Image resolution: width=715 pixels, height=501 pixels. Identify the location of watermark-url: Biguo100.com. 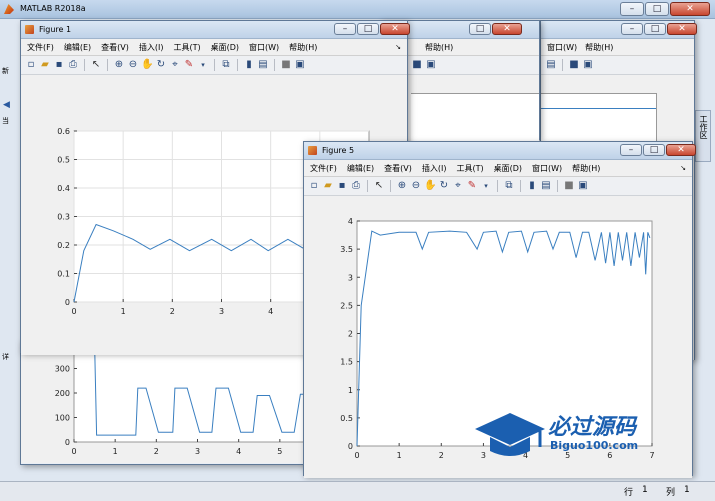
(594, 445).